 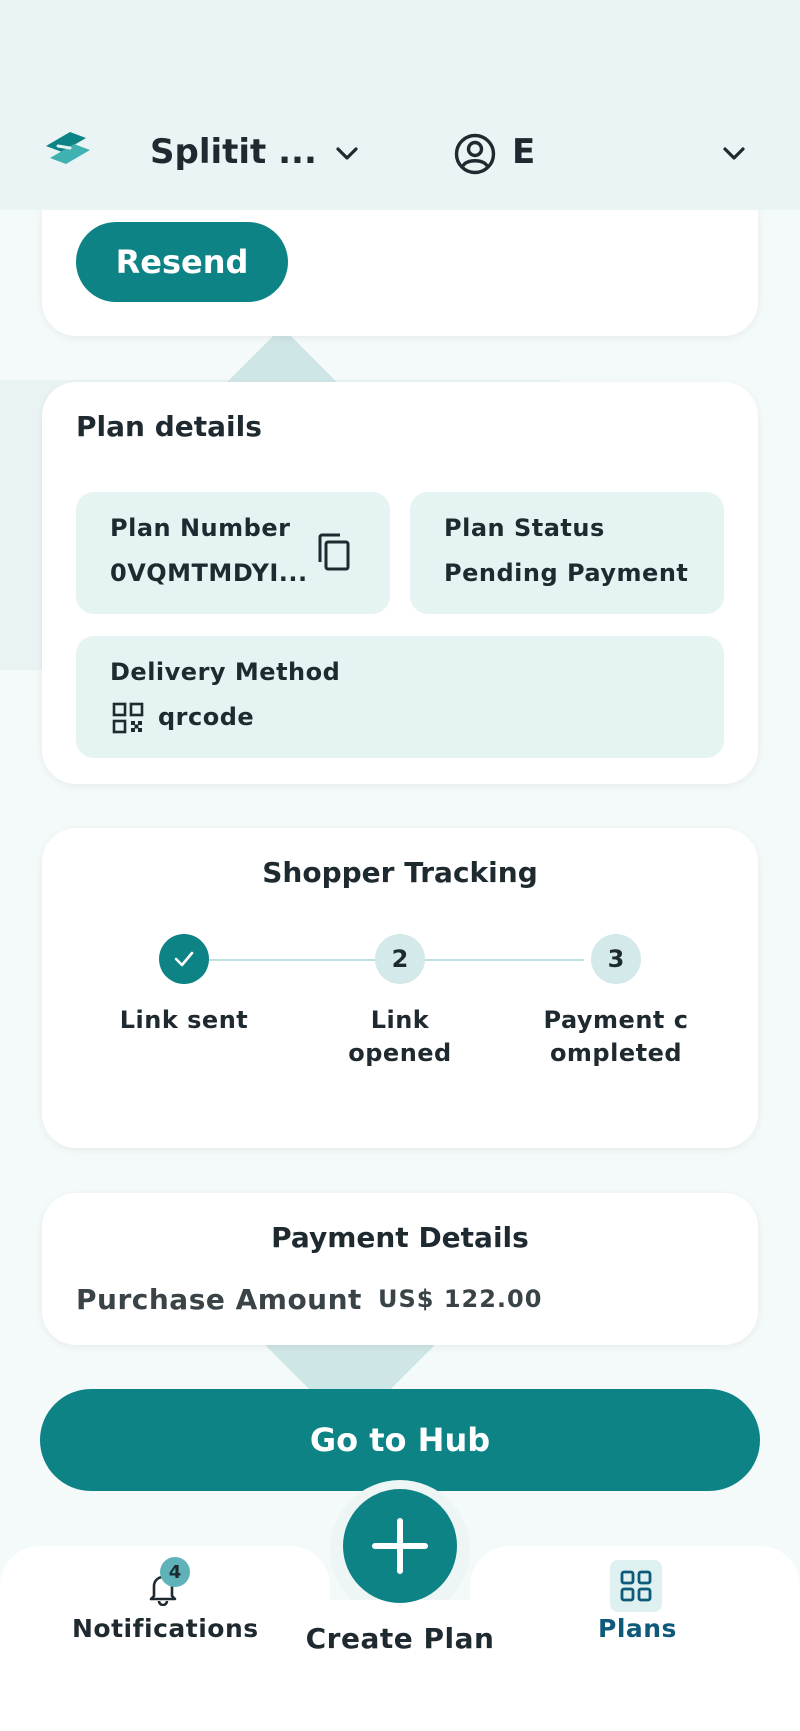 I want to click on go-to-hub-button: Go to Hub, so click(x=400, y=1440).